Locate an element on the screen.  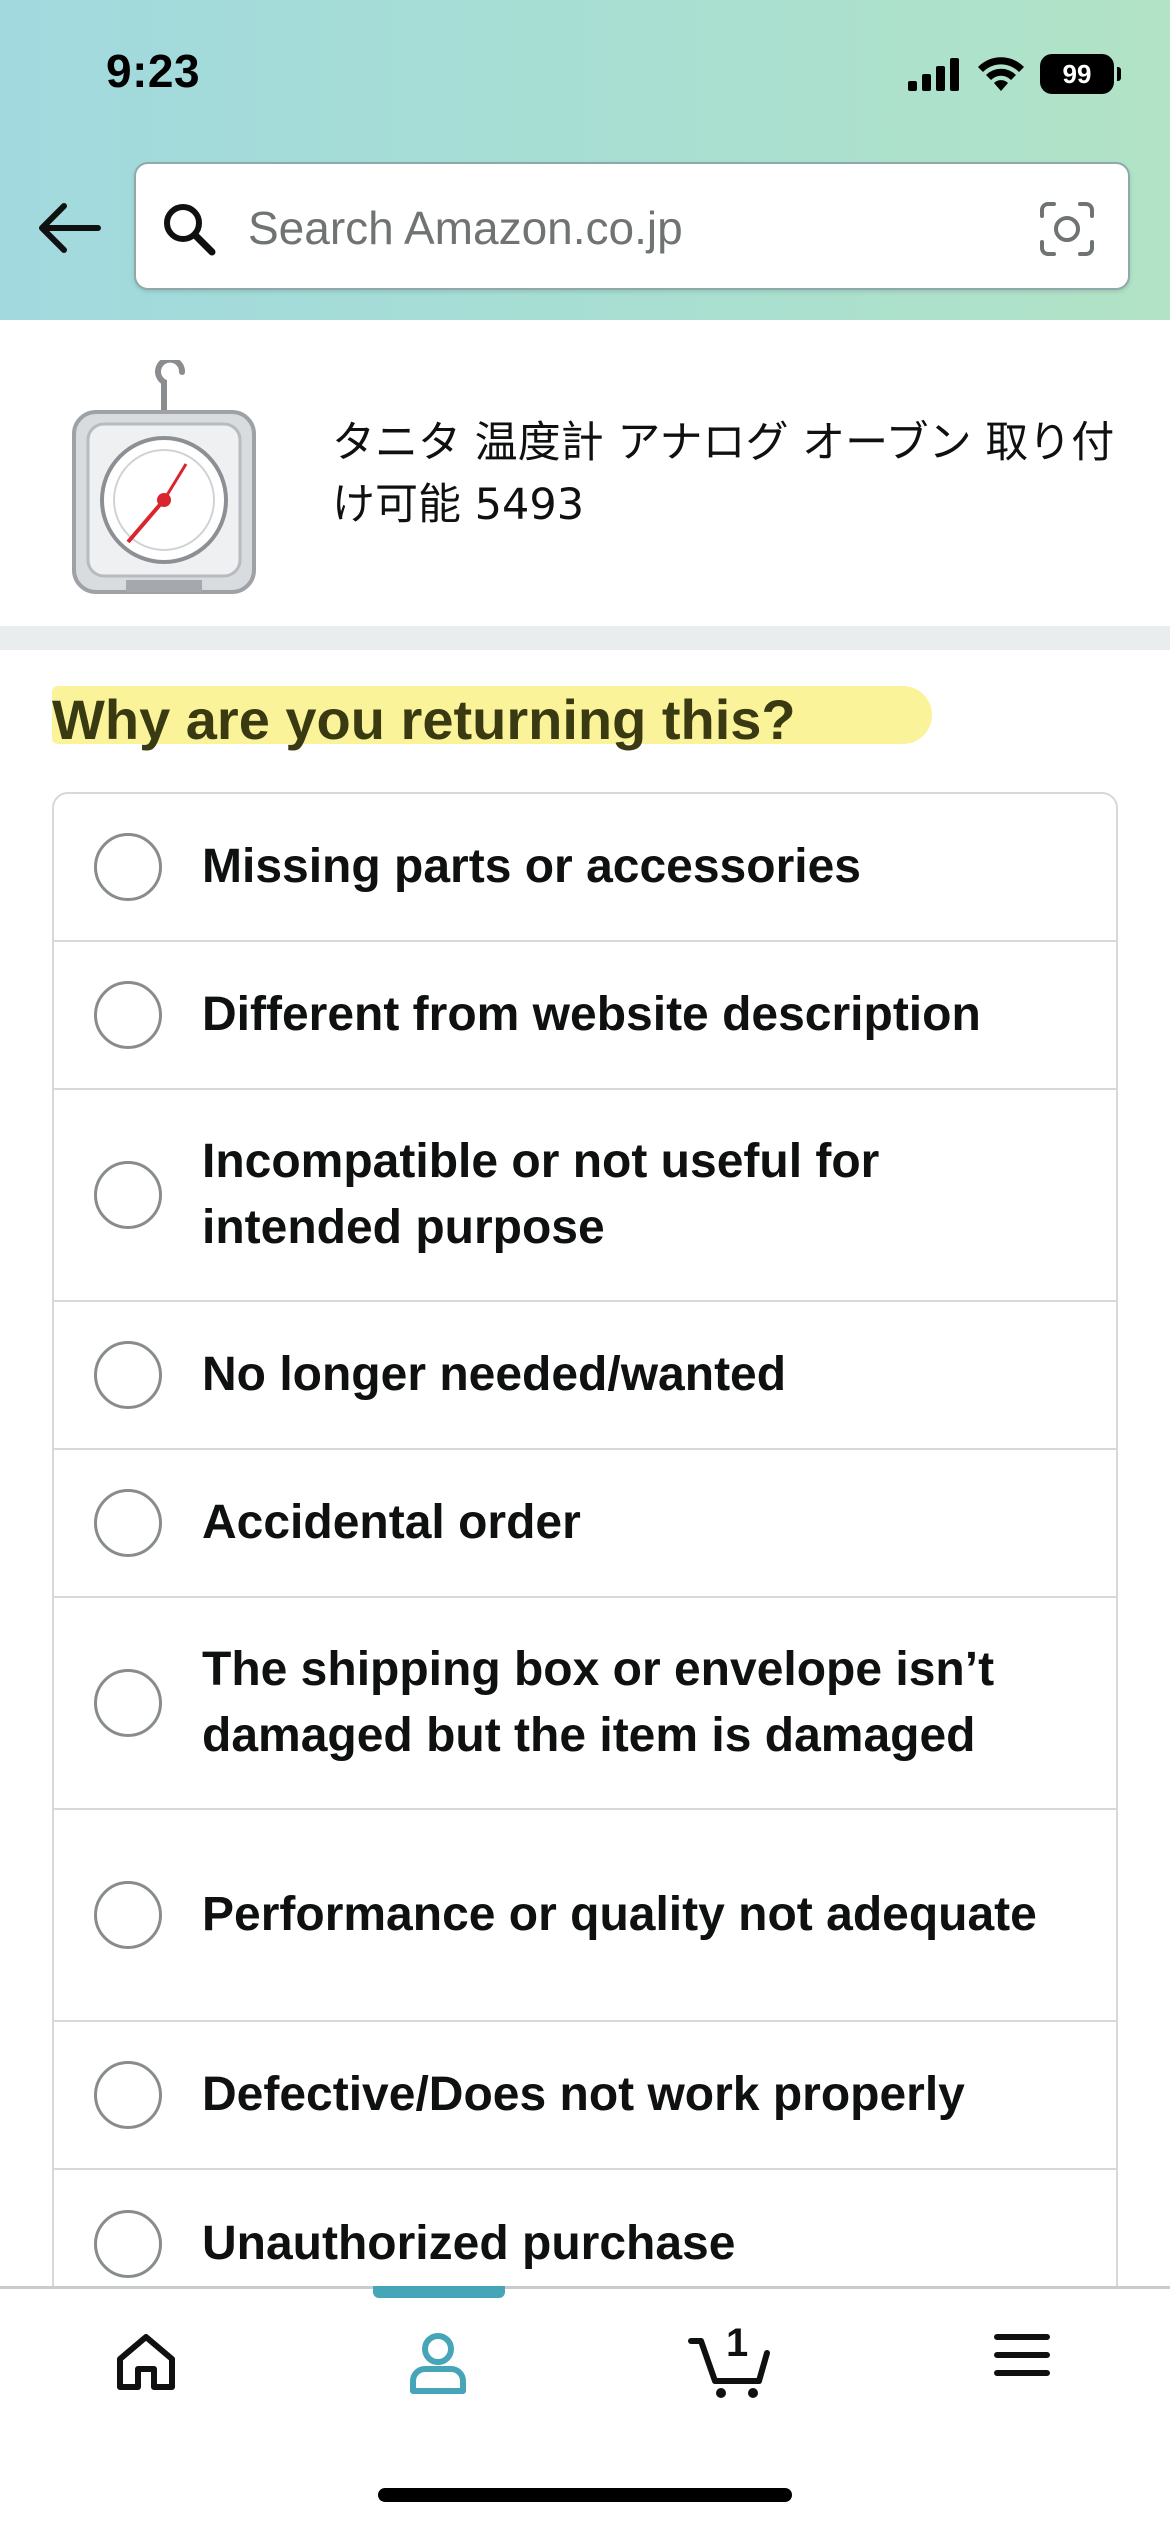
hamburger-menu-icon is located at coordinates (1022, 2355).